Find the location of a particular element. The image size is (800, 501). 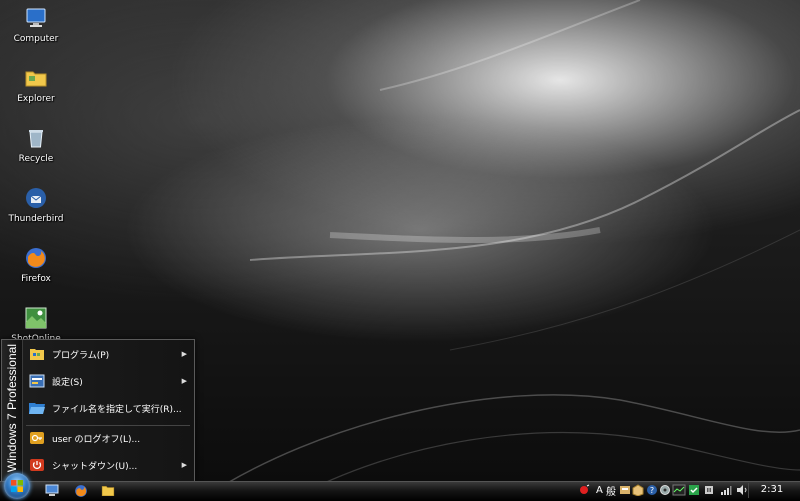

desktop-icon-recycle: Recycle is located at coordinates (36, 152).